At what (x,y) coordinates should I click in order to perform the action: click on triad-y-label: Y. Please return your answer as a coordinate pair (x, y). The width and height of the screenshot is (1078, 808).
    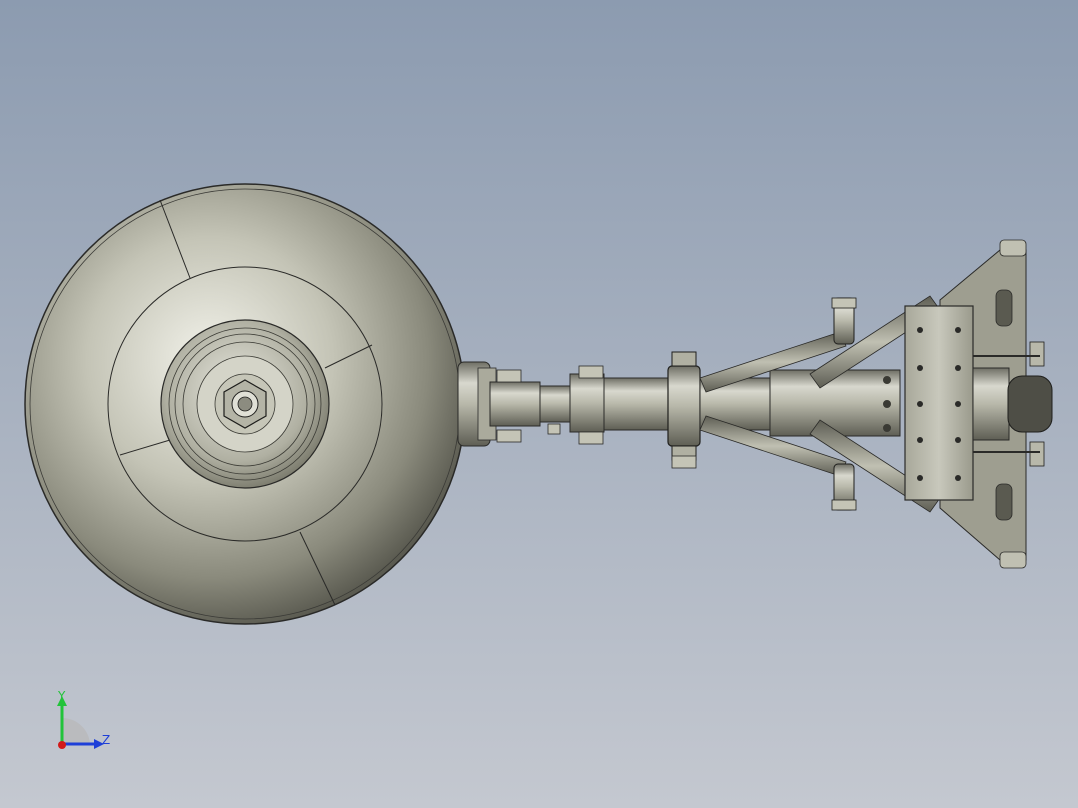
    Looking at the image, I should click on (61, 696).